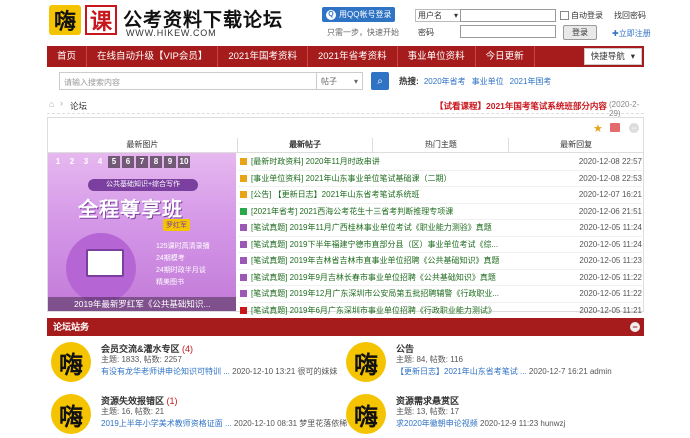  I want to click on username-type-select: 用户名 ▾, so click(438, 15).